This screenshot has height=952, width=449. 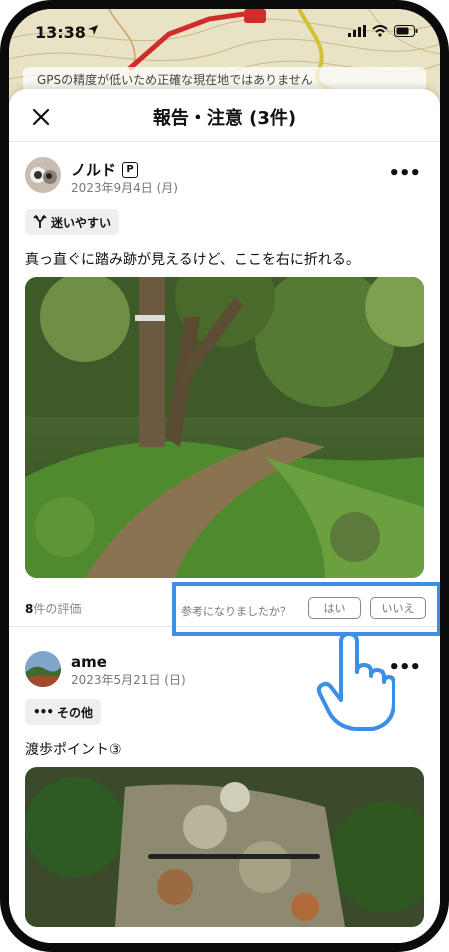 I want to click on report-photo, so click(x=224, y=847).